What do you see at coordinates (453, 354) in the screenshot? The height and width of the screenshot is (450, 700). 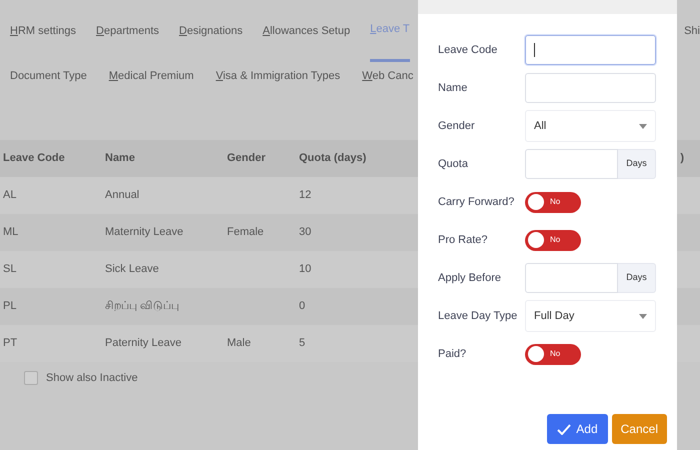 I see `field-label: Paid?` at bounding box center [453, 354].